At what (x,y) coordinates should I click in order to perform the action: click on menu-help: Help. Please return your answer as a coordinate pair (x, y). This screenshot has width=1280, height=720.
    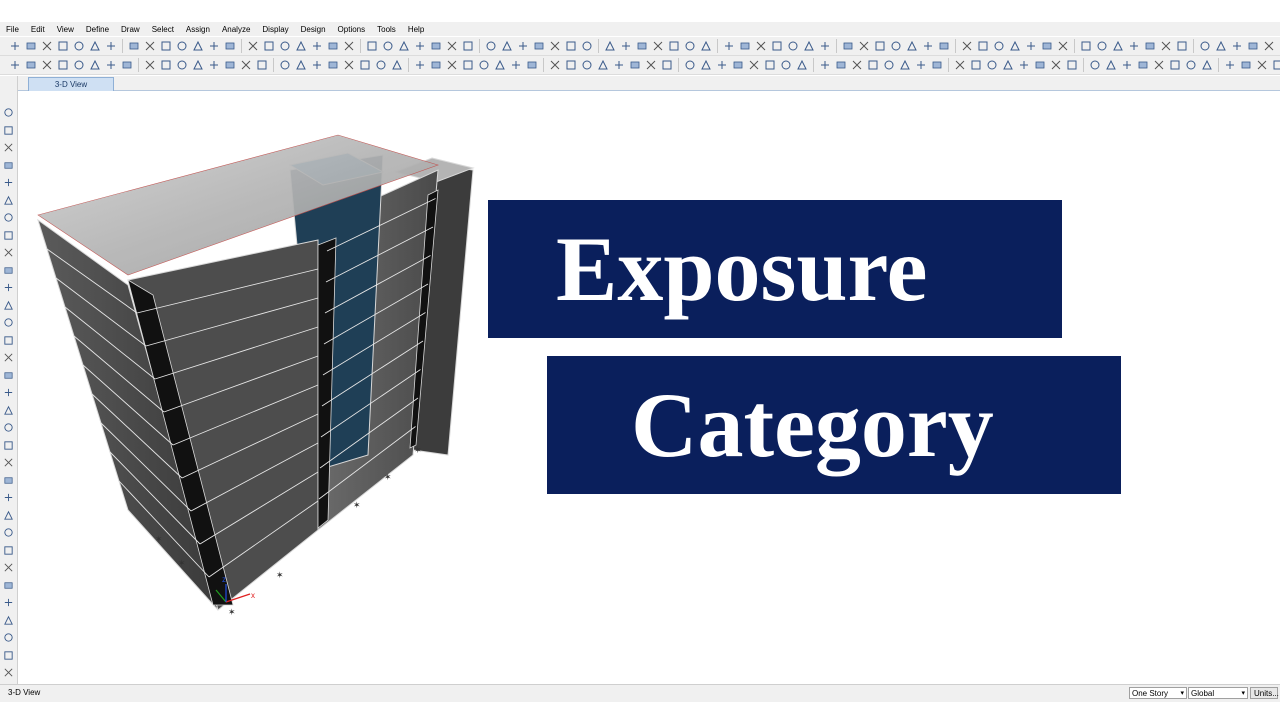
    Looking at the image, I should click on (416, 29).